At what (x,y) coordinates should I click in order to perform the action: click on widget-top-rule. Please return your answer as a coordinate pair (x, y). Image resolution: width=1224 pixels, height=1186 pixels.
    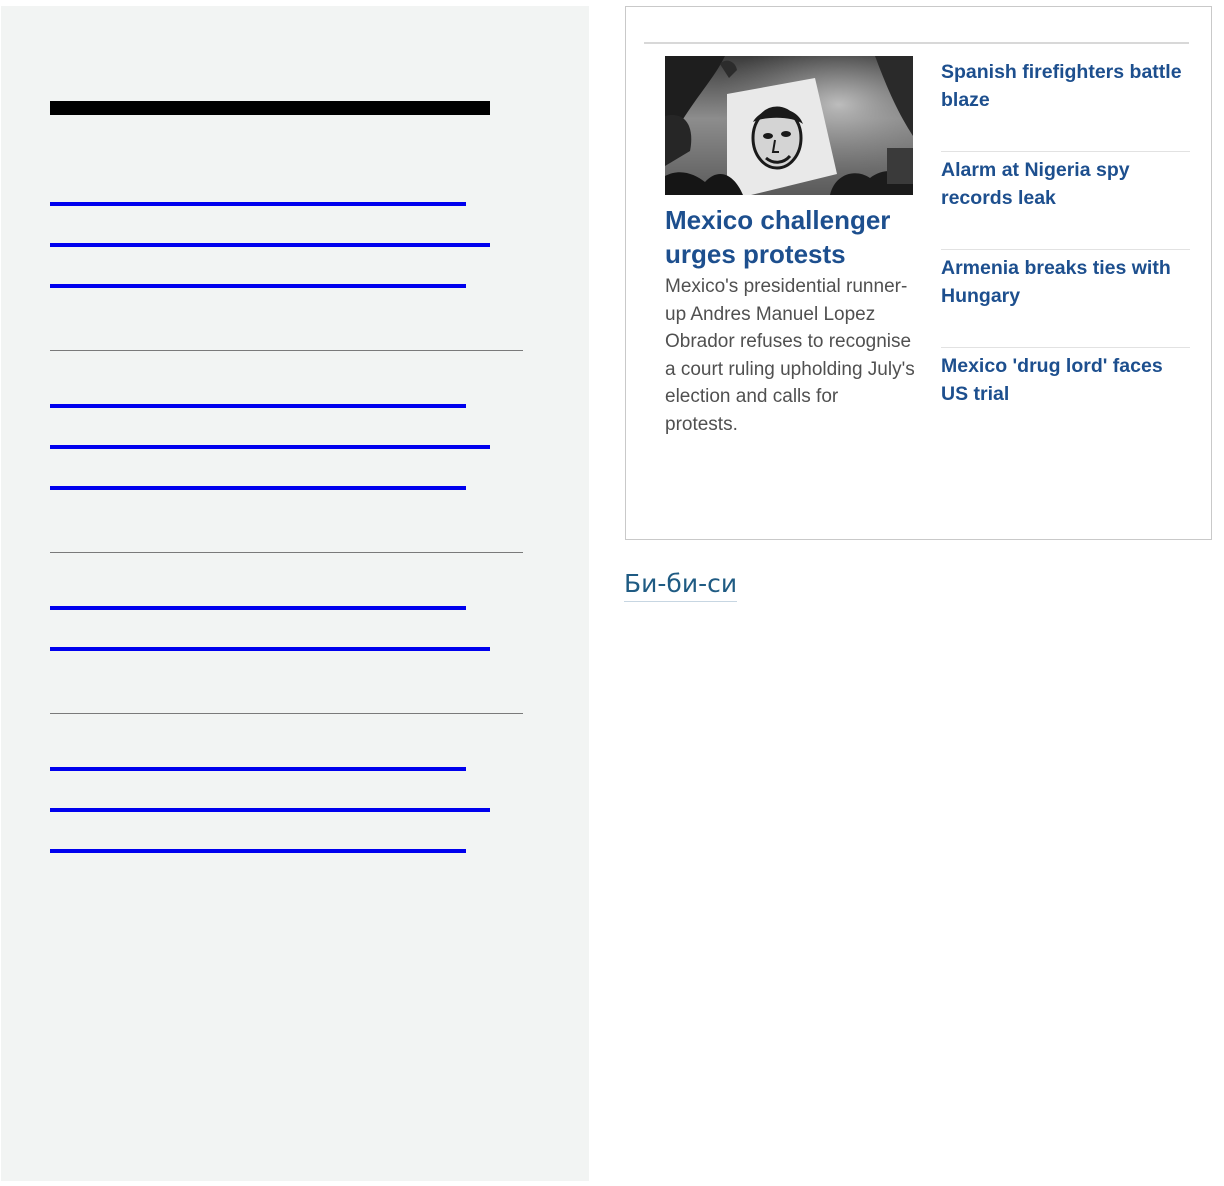
    Looking at the image, I should click on (916, 43).